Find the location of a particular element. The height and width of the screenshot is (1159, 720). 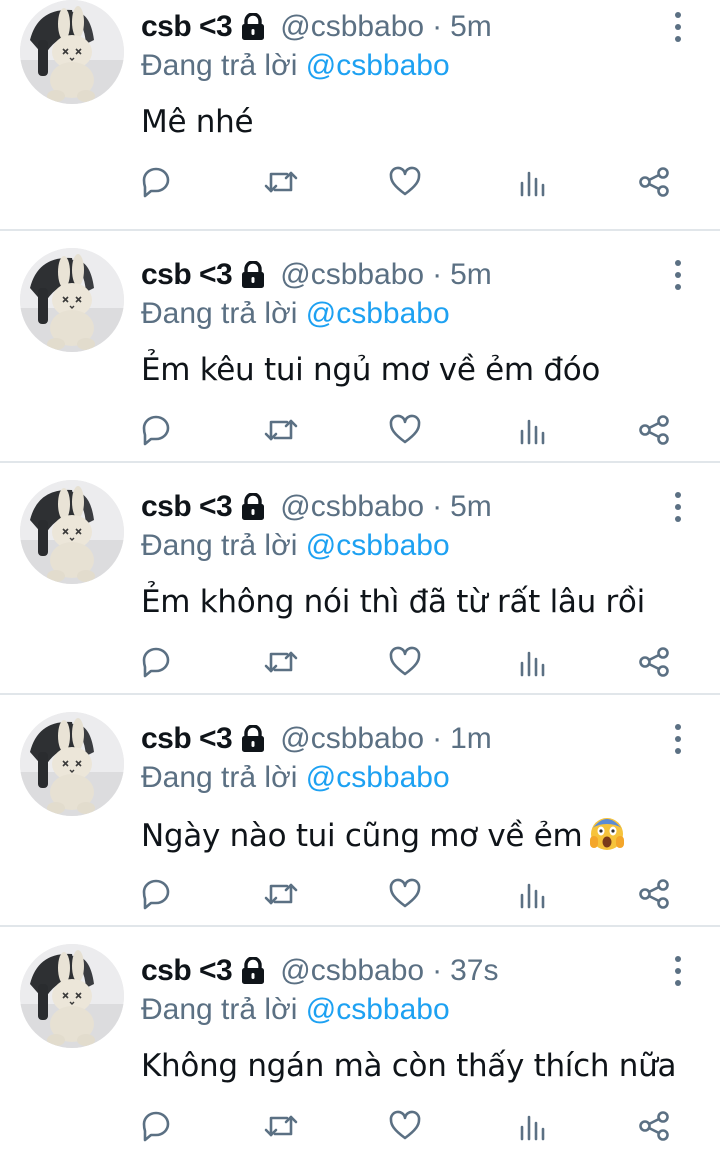

tweet-text-content: Không ngán mà còn thấy thích nữa is located at coordinates (409, 1066).